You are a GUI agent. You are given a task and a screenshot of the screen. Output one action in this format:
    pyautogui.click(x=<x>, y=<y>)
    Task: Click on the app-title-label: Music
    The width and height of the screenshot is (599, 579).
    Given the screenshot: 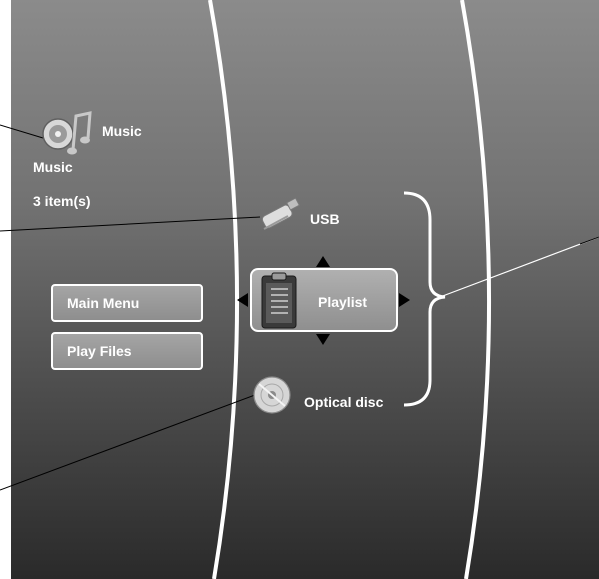 What is the action you would take?
    pyautogui.click(x=122, y=131)
    